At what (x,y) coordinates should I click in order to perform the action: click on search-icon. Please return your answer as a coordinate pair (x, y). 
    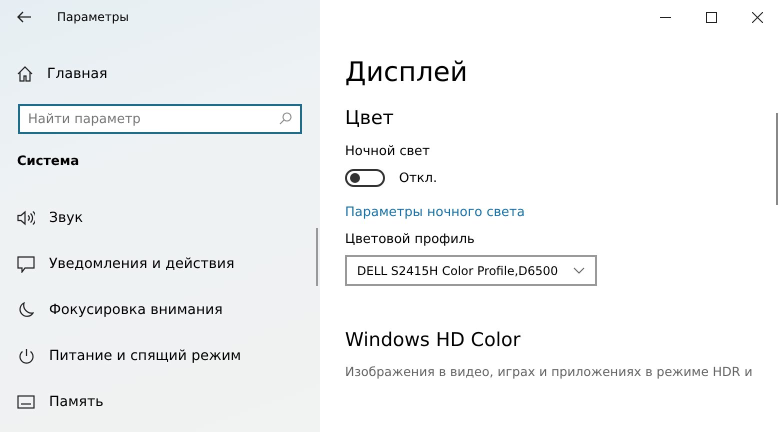
    Looking at the image, I should click on (285, 118).